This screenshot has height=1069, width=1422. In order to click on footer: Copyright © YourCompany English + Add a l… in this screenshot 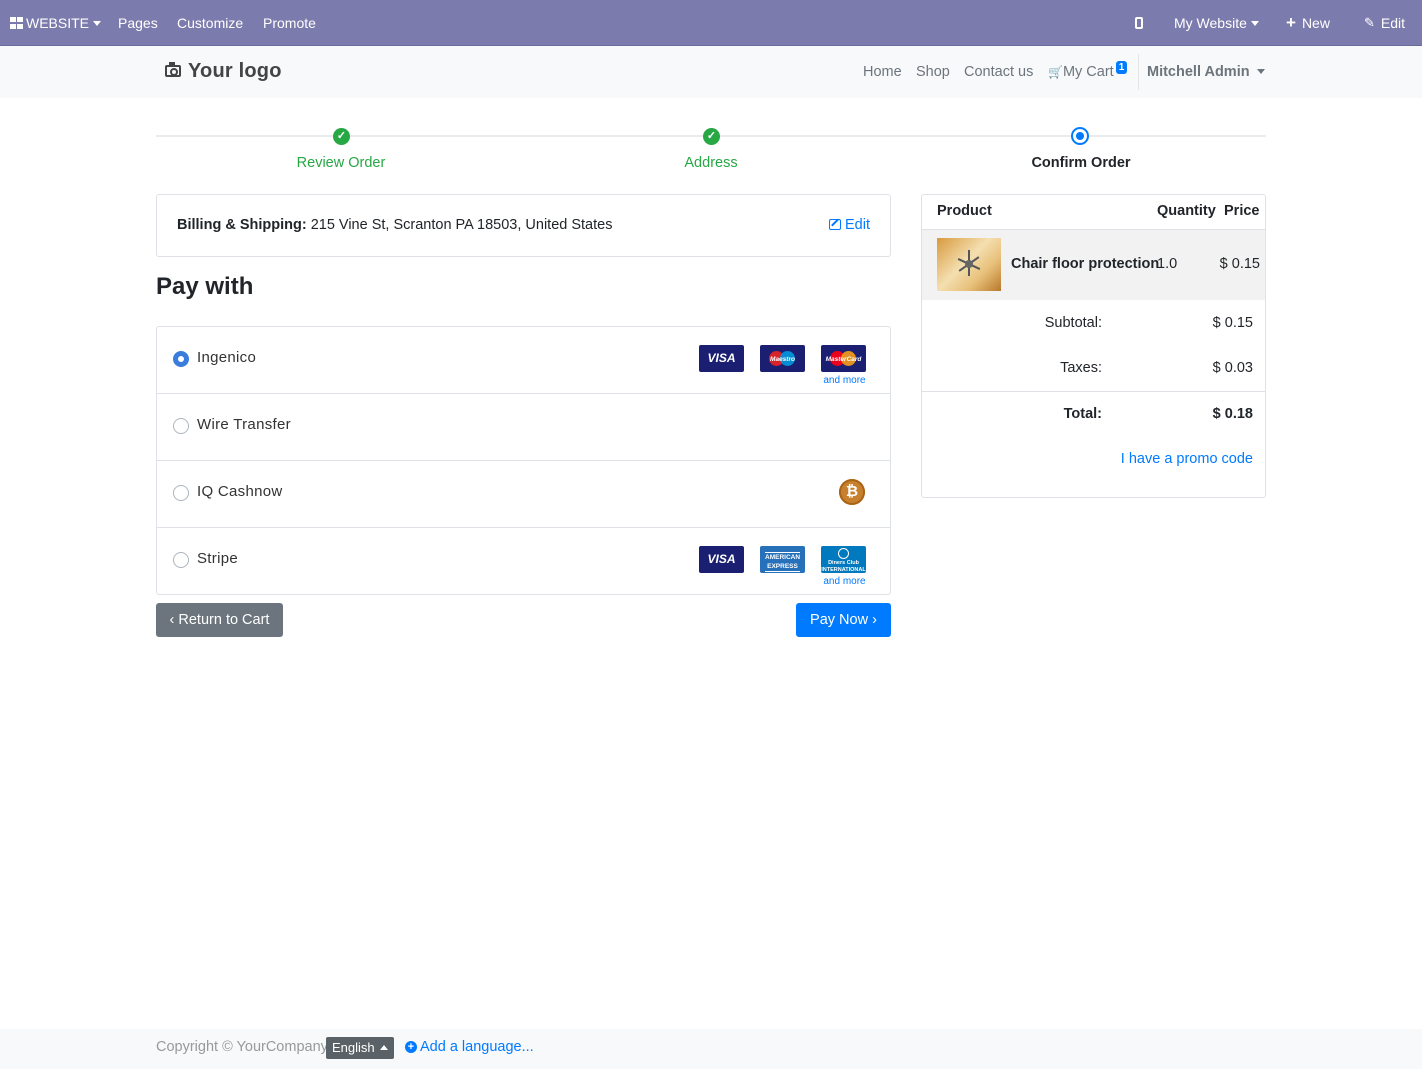, I will do `click(711, 1049)`.